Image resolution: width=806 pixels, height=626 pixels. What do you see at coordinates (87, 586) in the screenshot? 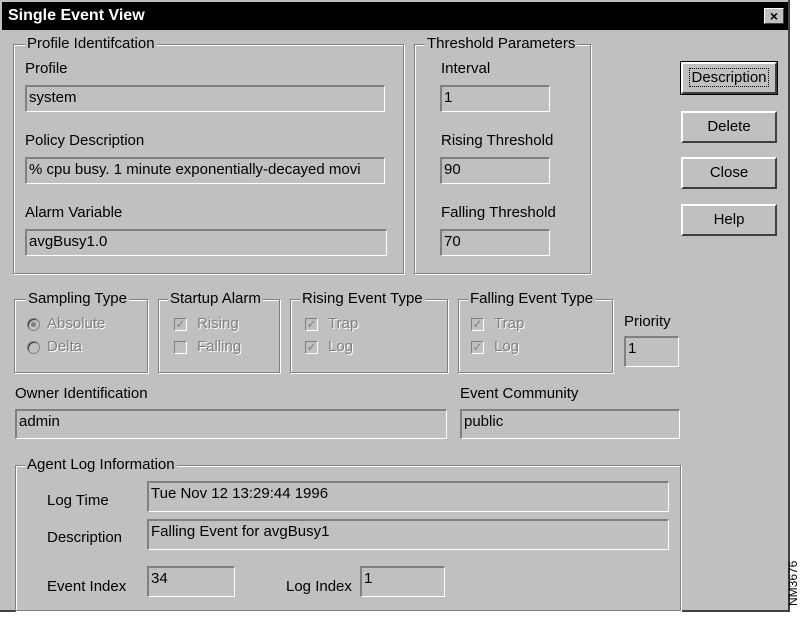
I see `event-index-label: Event Index` at bounding box center [87, 586].